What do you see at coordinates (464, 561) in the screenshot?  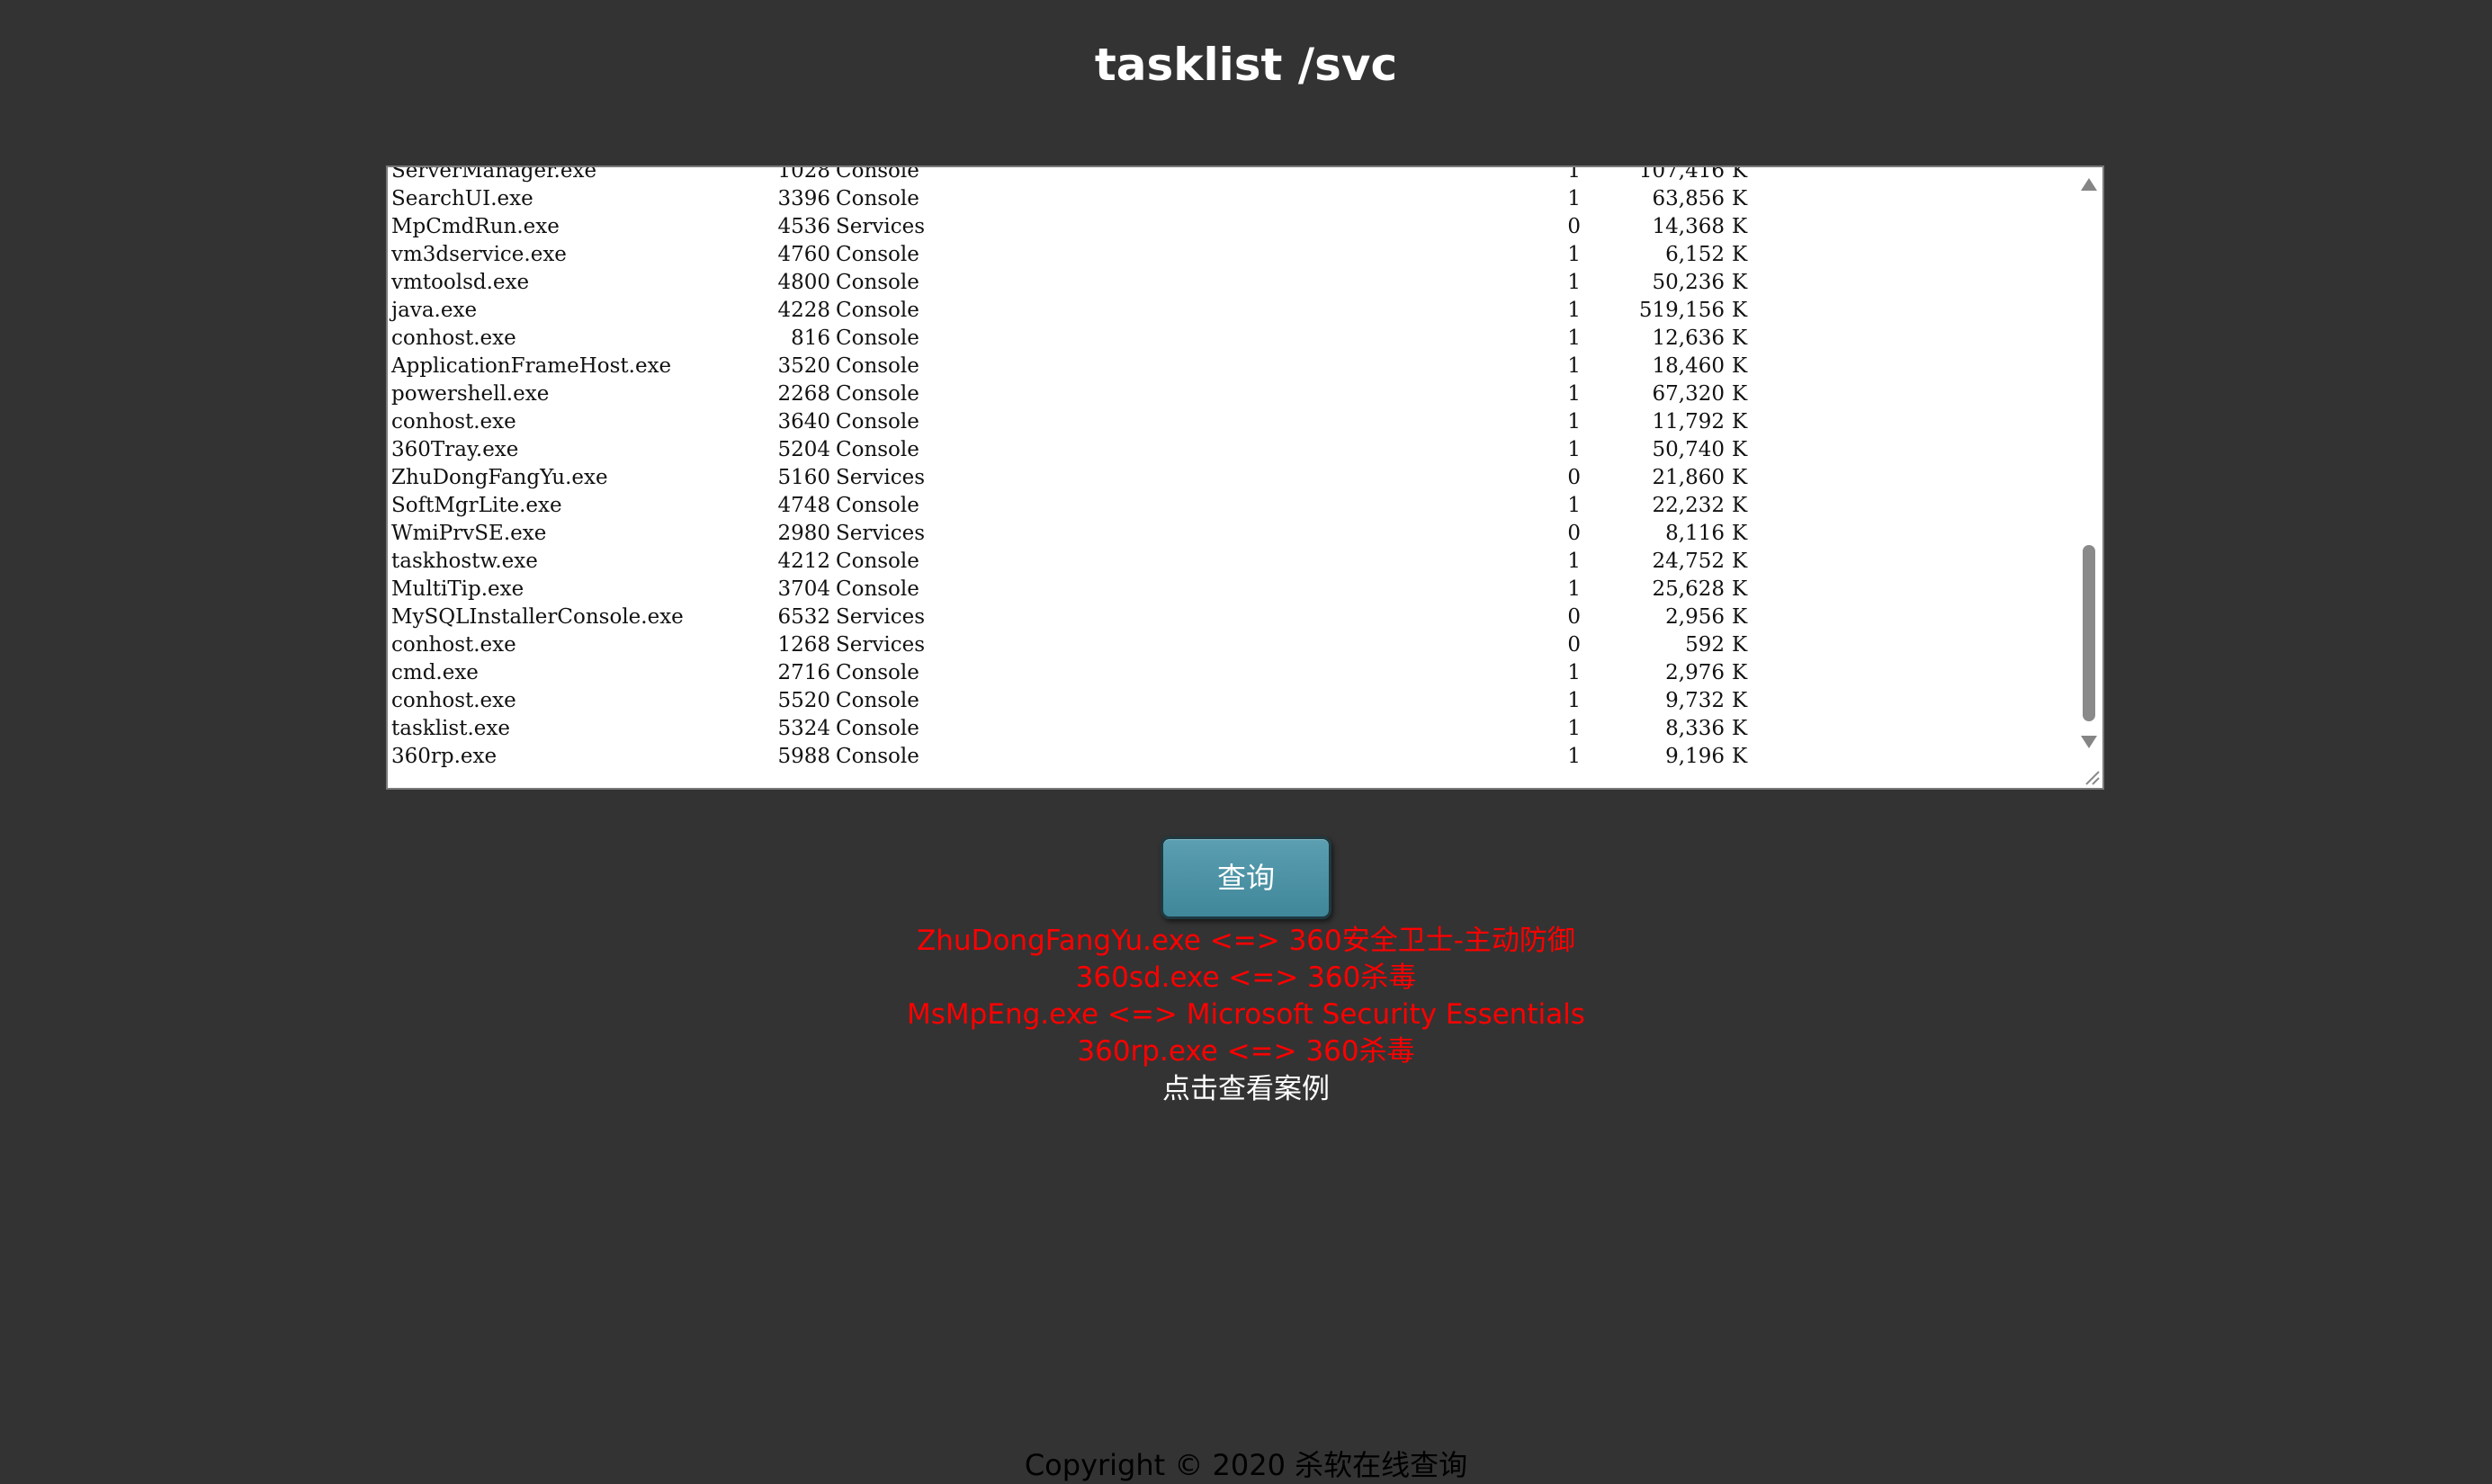 I see `process-name: taskhostw.exe` at bounding box center [464, 561].